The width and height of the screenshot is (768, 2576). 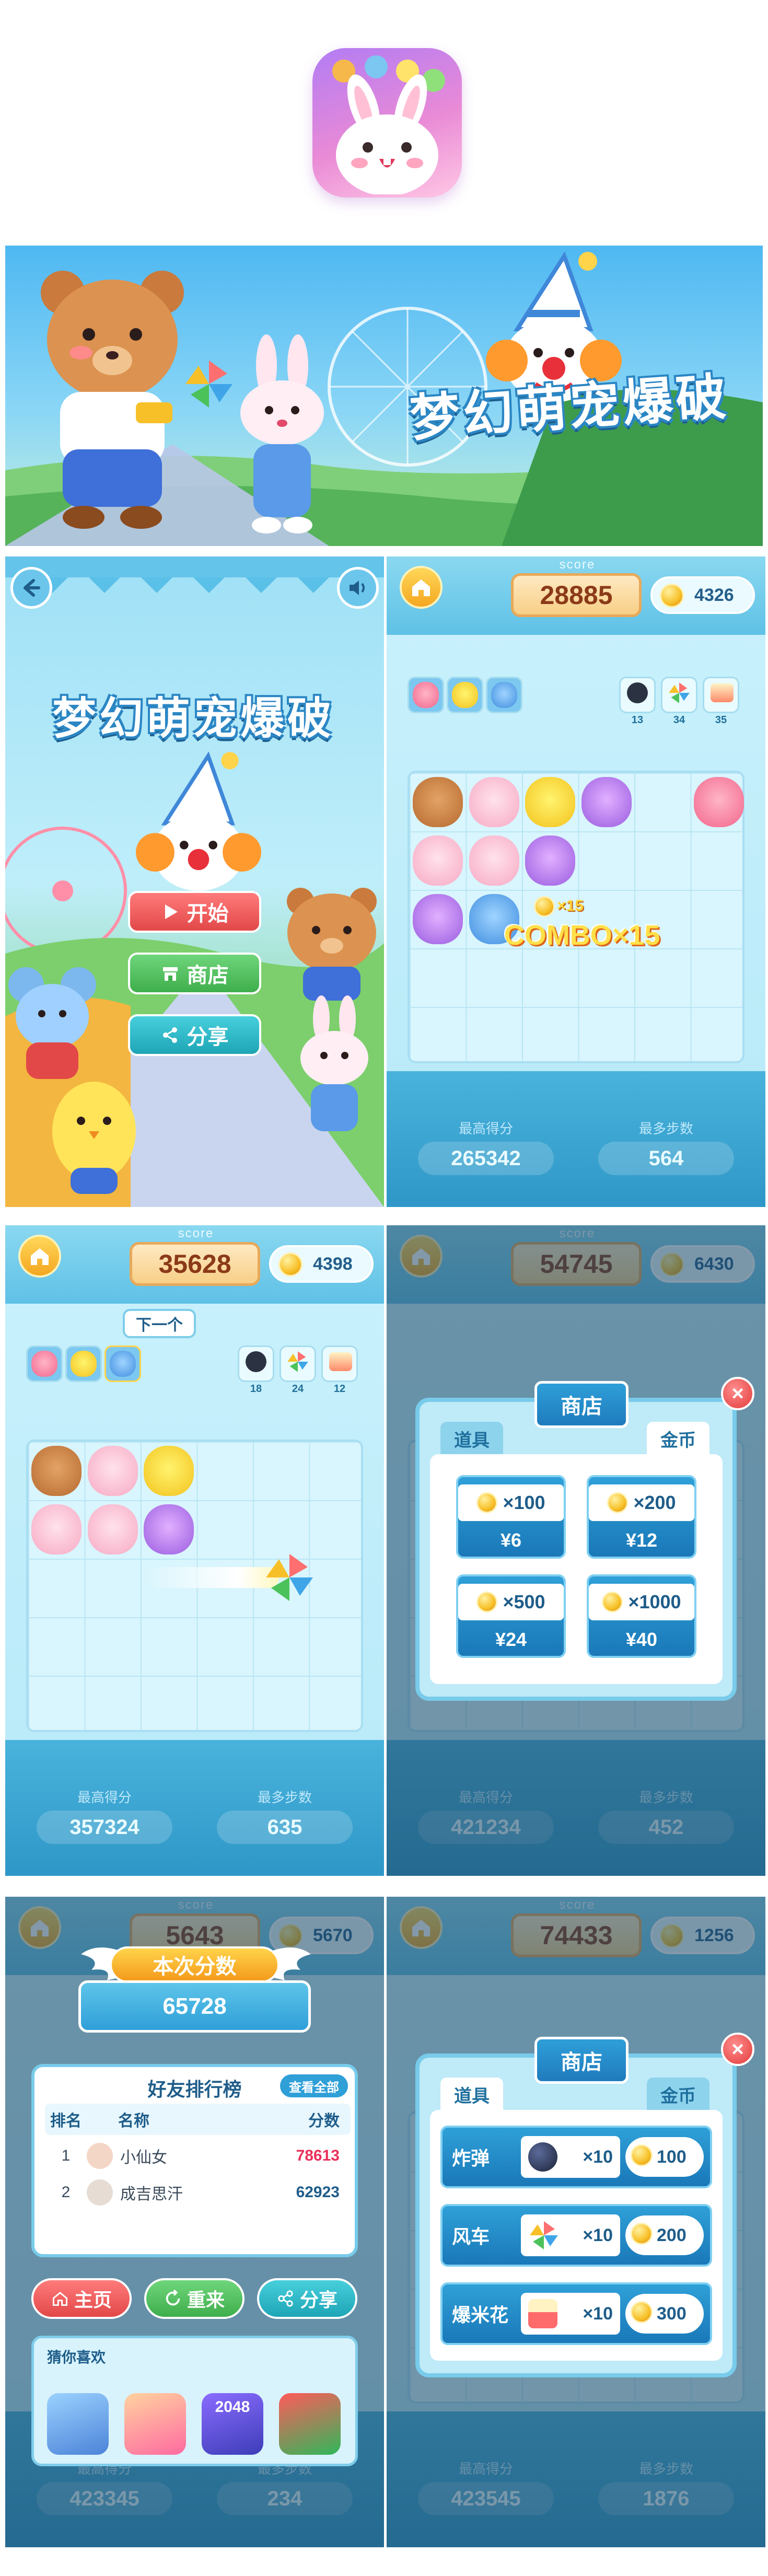 What do you see at coordinates (44, 1364) in the screenshot?
I see `pig-icon` at bounding box center [44, 1364].